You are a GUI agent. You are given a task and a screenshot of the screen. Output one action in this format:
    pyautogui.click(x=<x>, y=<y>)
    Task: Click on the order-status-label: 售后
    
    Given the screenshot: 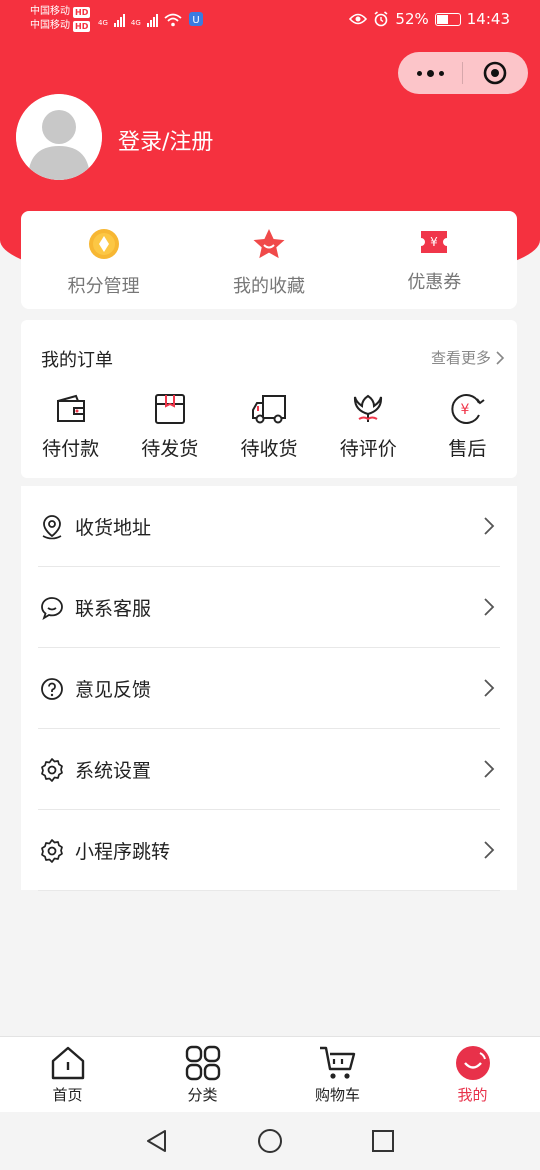 What is the action you would take?
    pyautogui.click(x=467, y=449)
    